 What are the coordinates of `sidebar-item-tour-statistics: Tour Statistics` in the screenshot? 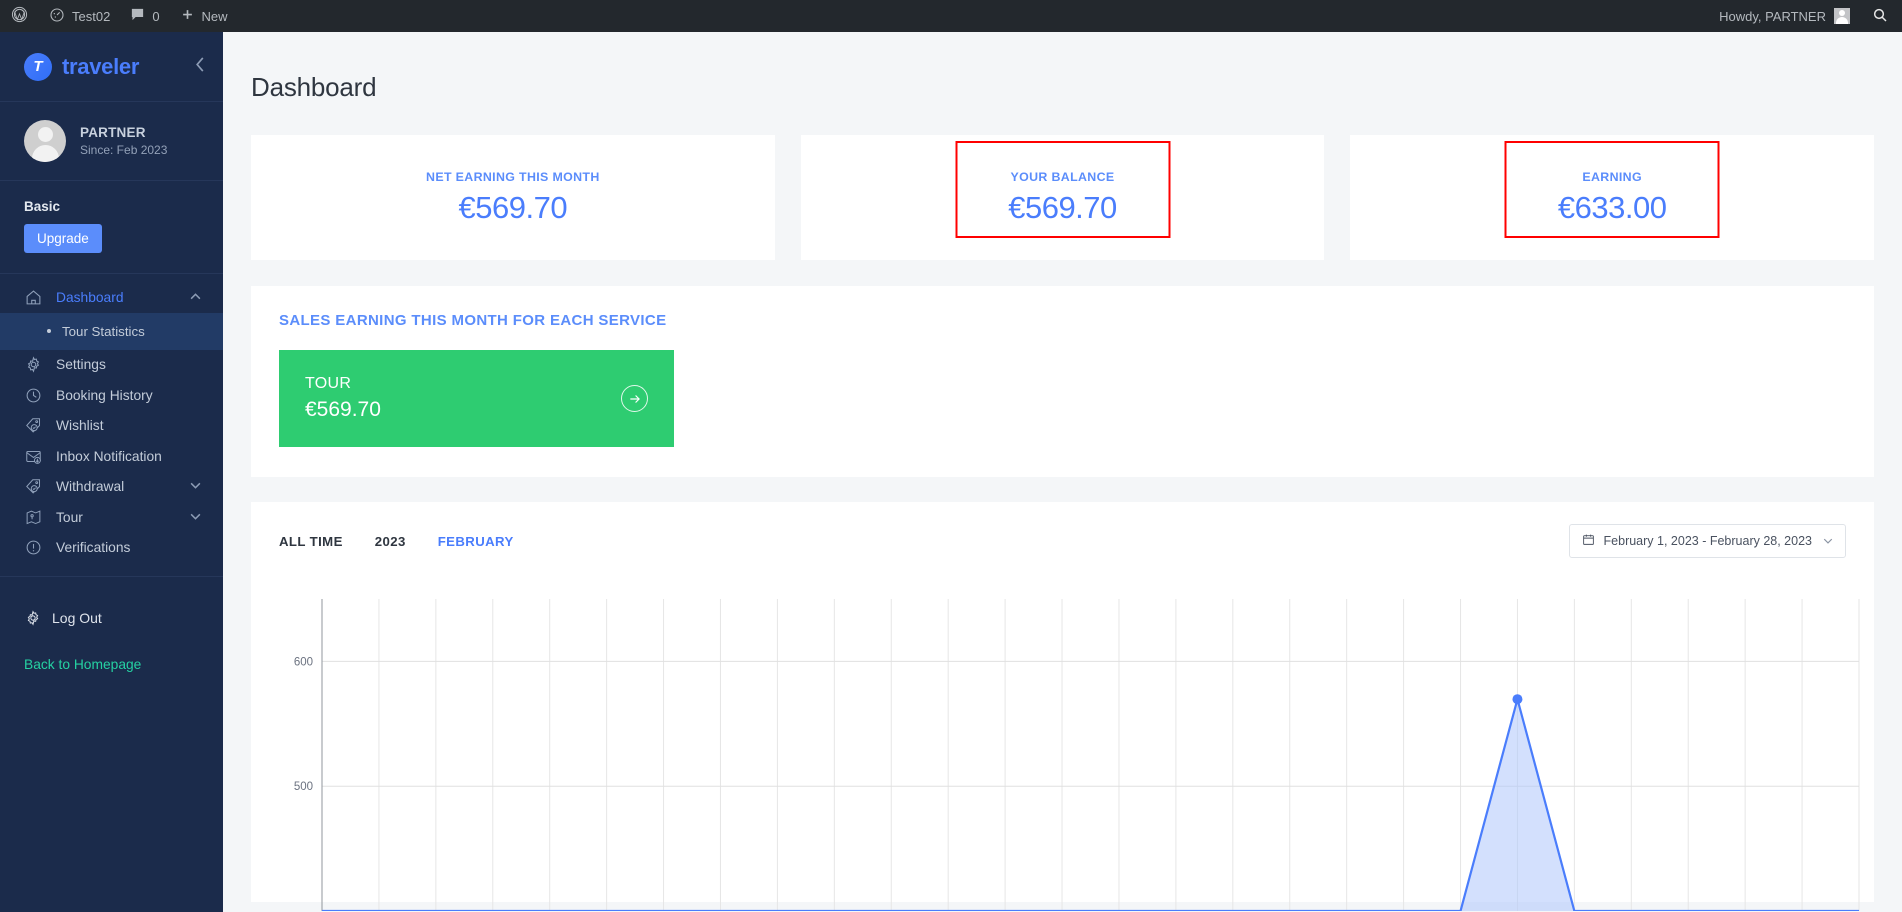 It's located at (111, 331).